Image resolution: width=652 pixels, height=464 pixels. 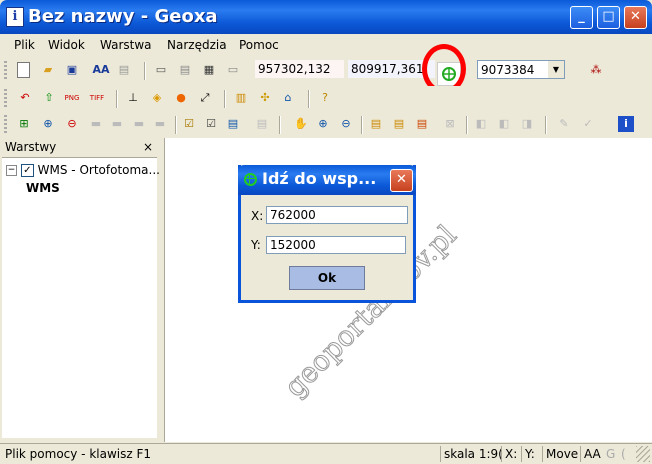 What do you see at coordinates (189, 124) in the screenshot?
I see `layer-props-icon: ☑` at bounding box center [189, 124].